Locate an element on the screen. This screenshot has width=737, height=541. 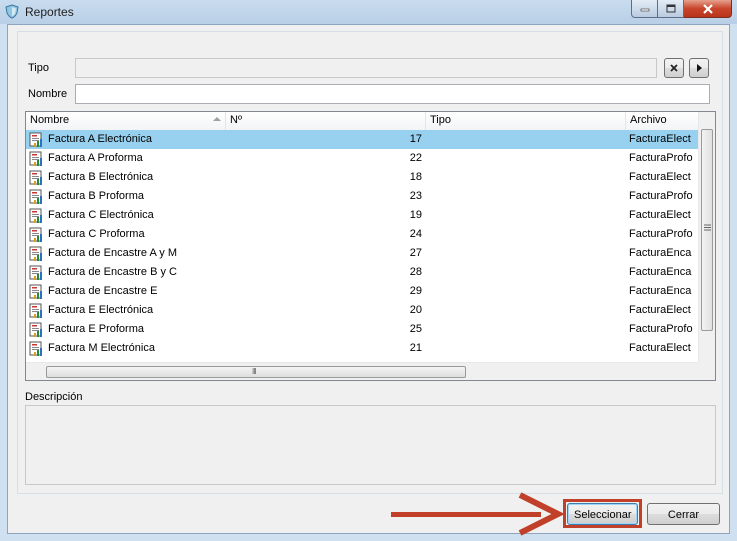
row-nombre: Factura B Proforma is located at coordinates (96, 196).